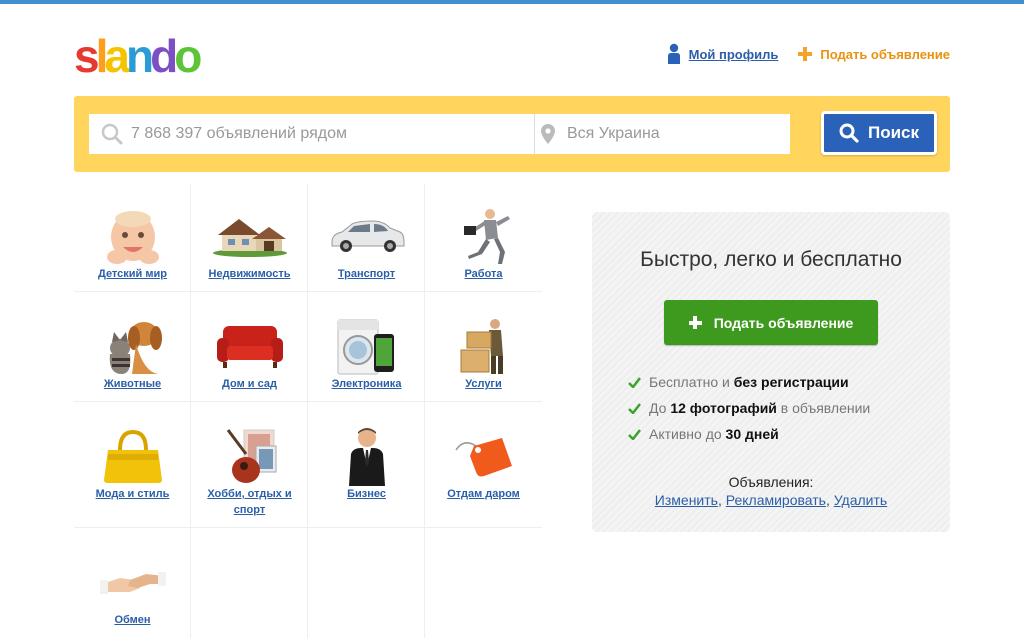  What do you see at coordinates (132, 583) in the screenshot?
I see `handshake-icon` at bounding box center [132, 583].